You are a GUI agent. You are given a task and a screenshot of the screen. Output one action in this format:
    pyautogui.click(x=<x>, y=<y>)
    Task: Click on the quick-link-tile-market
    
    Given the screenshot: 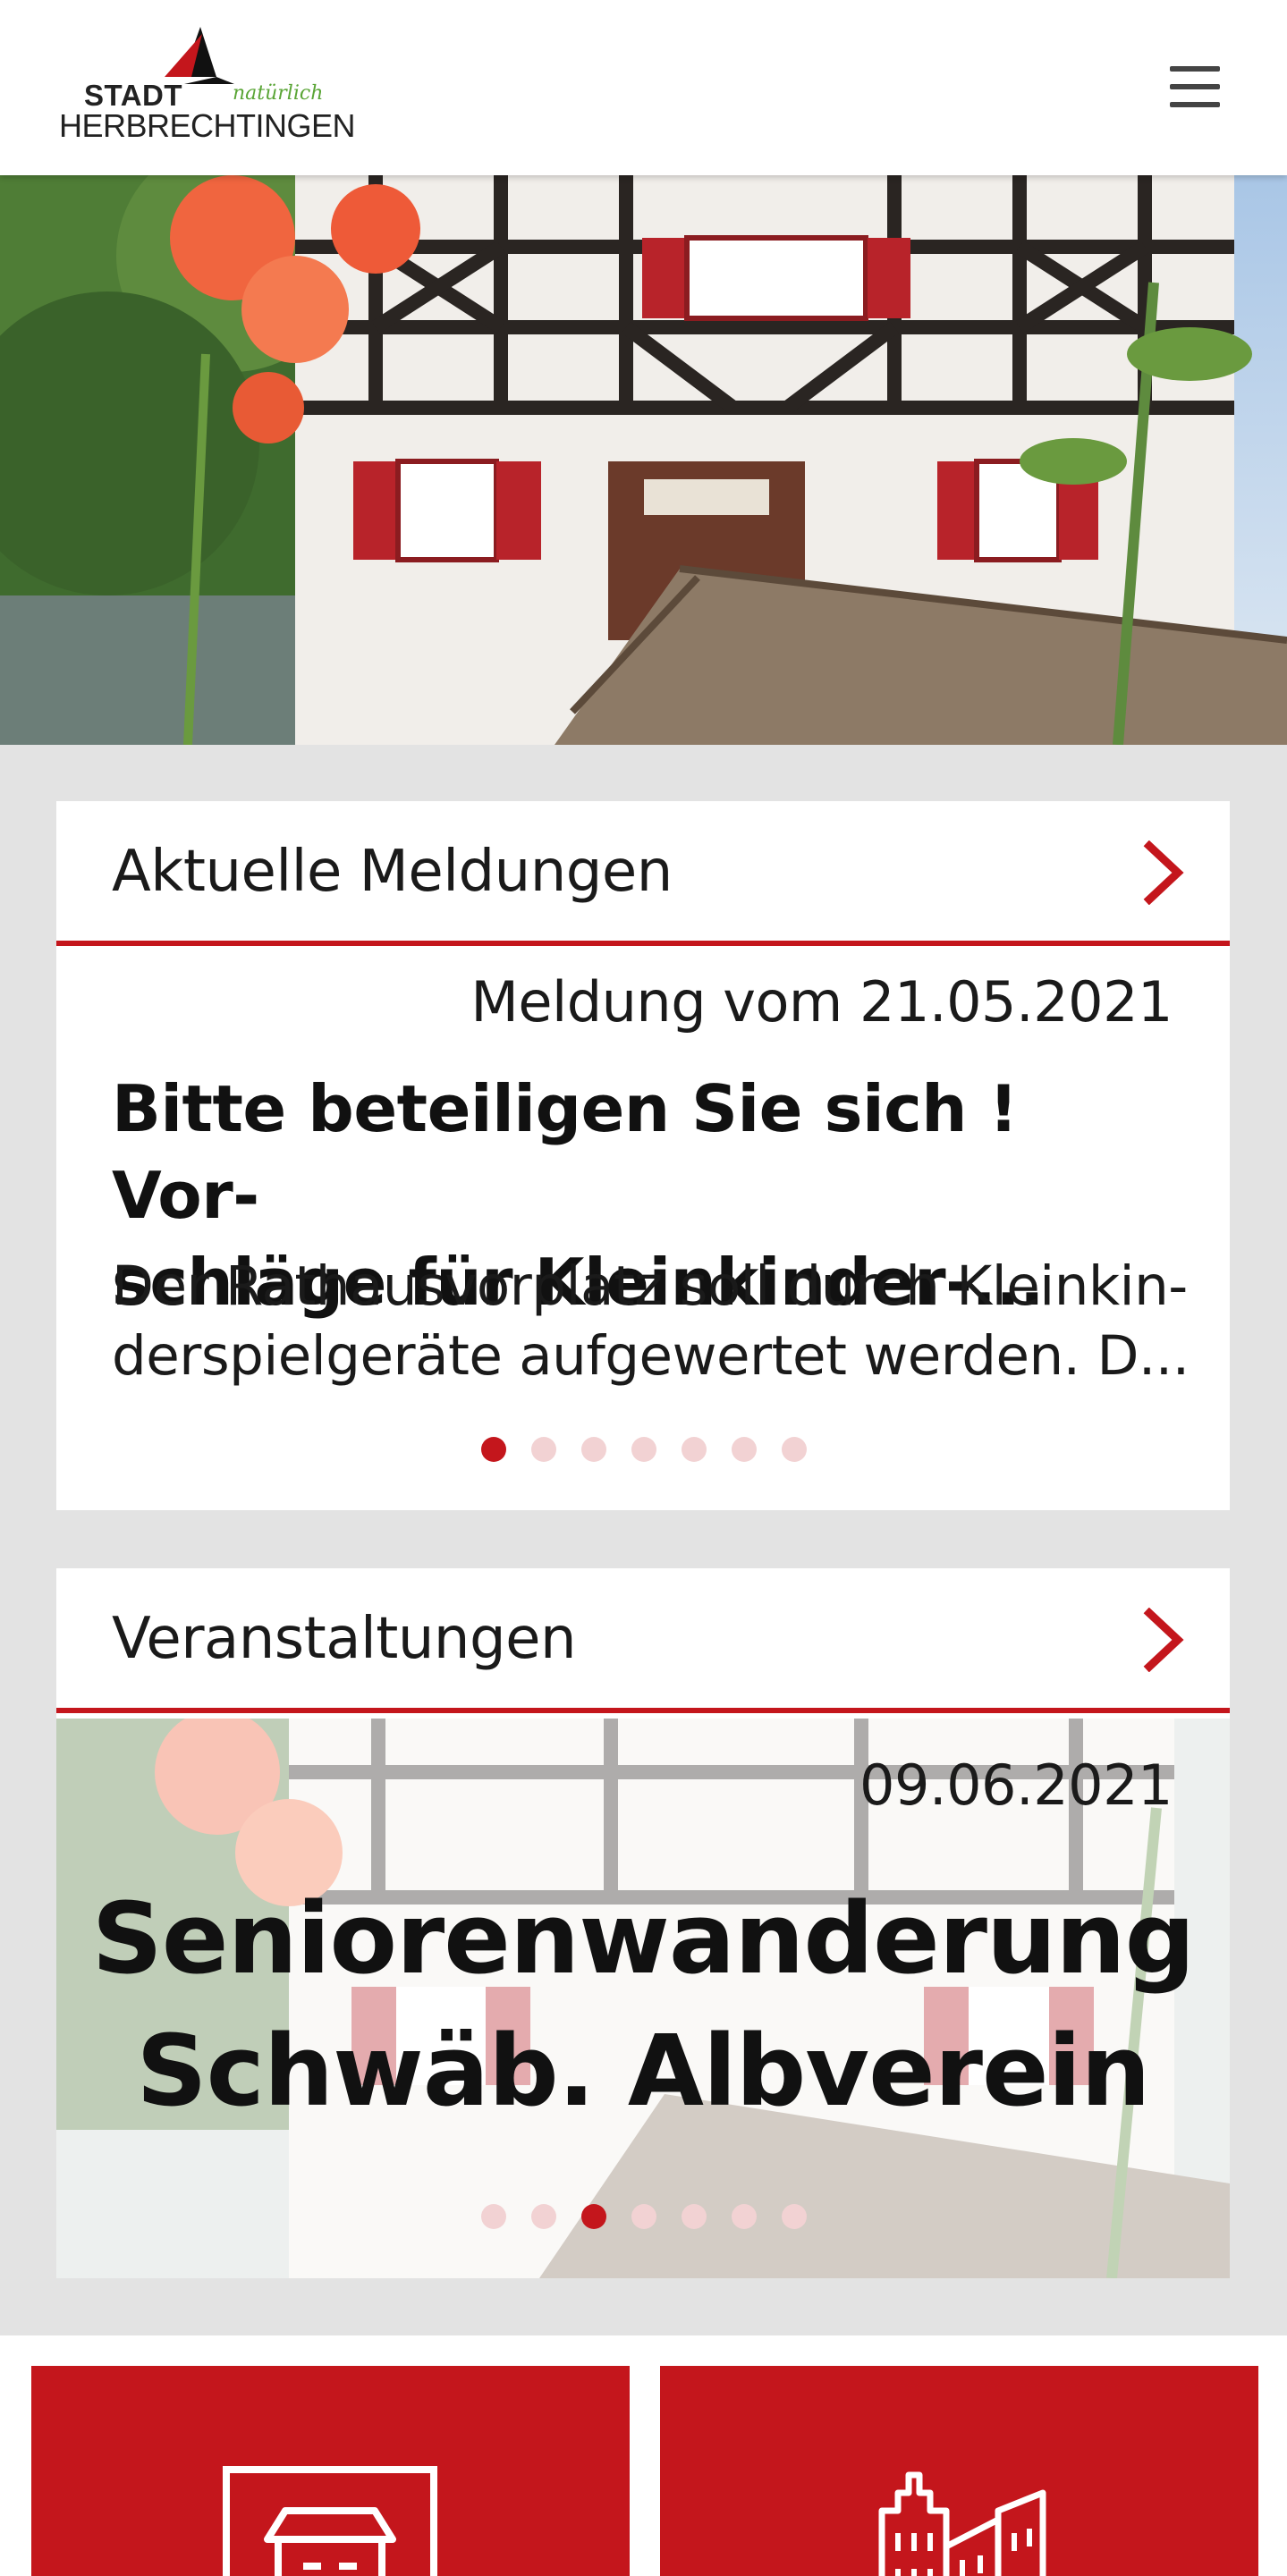 What is the action you would take?
    pyautogui.click(x=330, y=2471)
    